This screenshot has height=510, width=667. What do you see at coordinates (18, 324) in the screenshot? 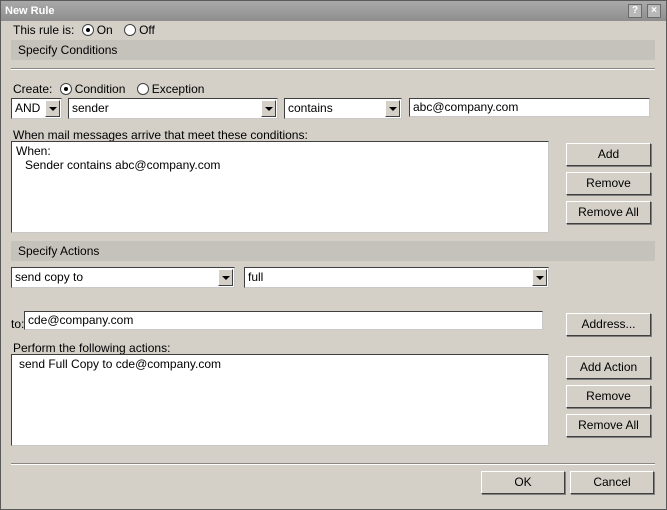
I see `to-label: to:` at bounding box center [18, 324].